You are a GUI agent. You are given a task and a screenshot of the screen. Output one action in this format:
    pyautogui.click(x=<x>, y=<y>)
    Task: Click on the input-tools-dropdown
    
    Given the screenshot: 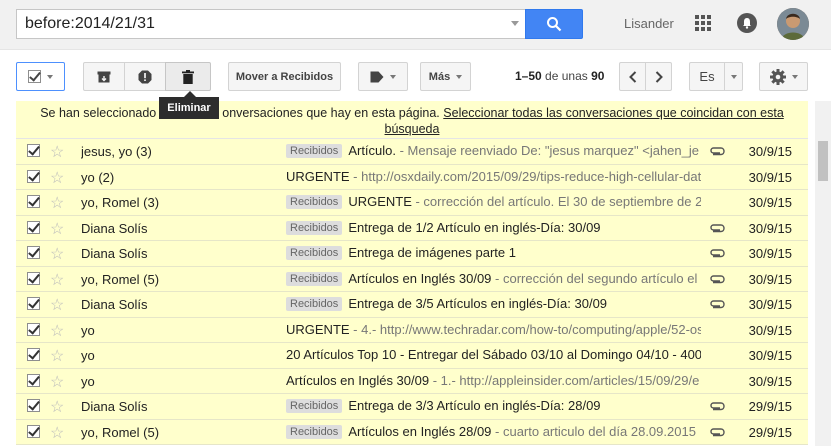 What is the action you would take?
    pyautogui.click(x=733, y=76)
    